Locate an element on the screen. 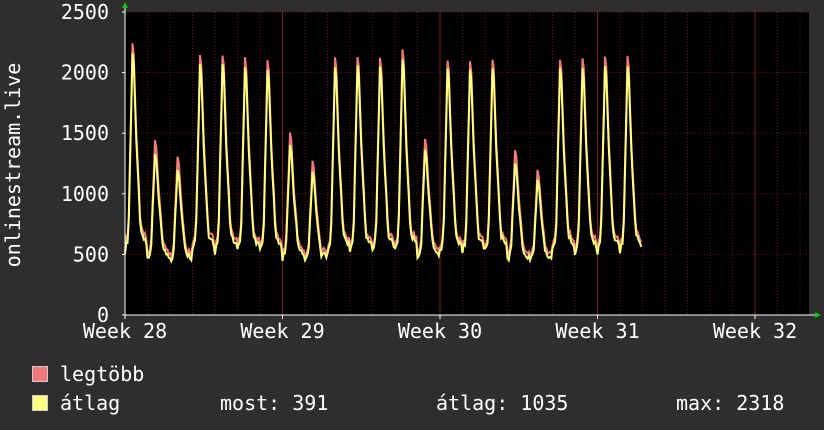 This screenshot has height=430, width=824. stat-average: átlag: 1035 is located at coordinates (502, 403).